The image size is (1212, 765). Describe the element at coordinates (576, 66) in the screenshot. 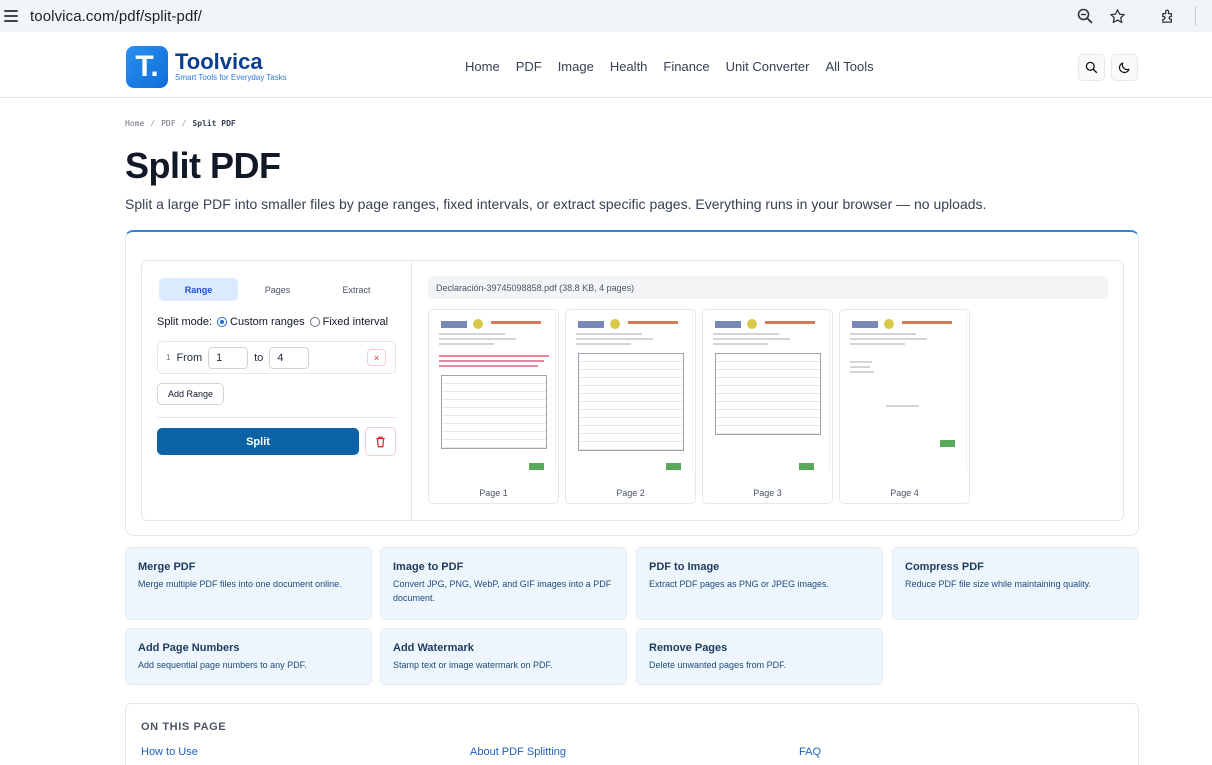

I see `nav-image: Image` at that location.